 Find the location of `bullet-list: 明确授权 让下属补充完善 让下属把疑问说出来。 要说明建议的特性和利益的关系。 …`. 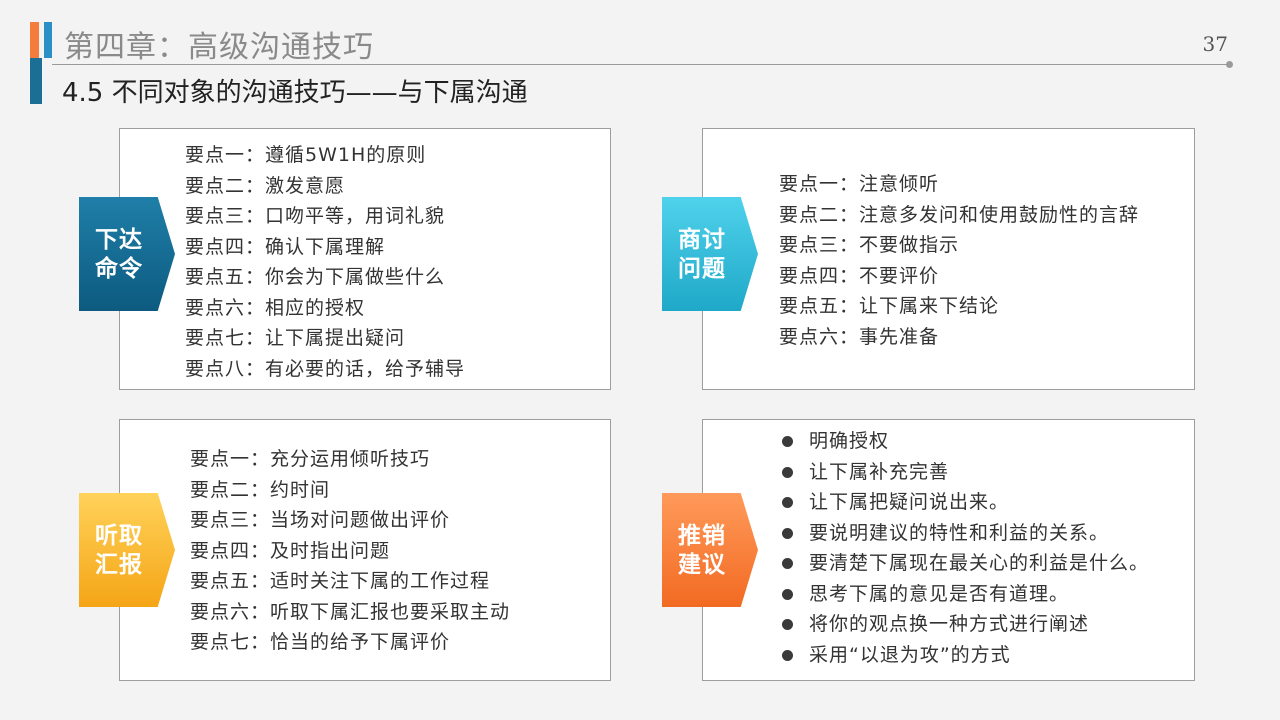

bullet-list: 明确授权 让下属补充完善 让下属把疑问说出来。 要说明建议的特性和利益的关系。 … is located at coordinates (964, 548).